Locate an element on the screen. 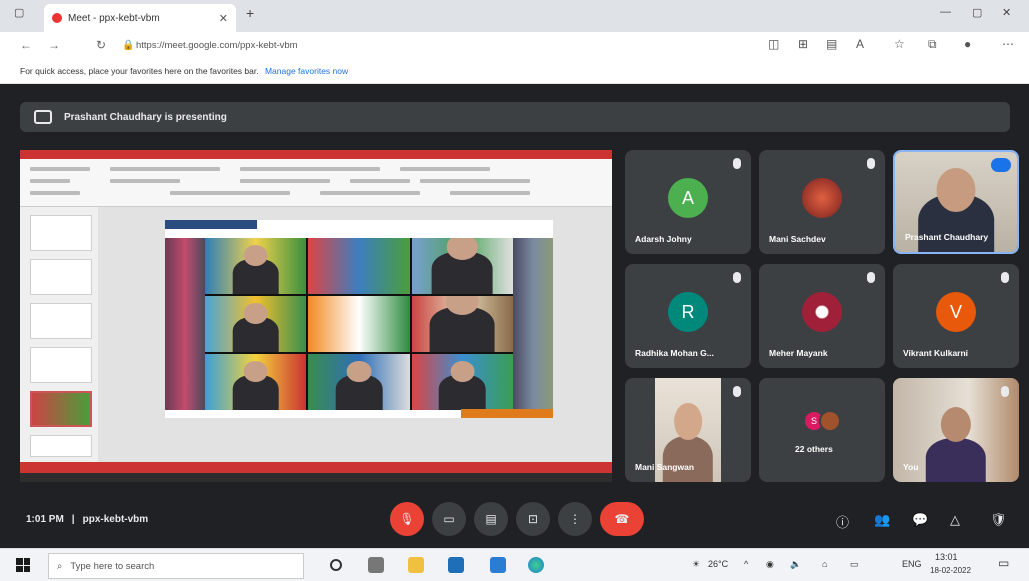  meeting-time: 1:01 PM is located at coordinates (45, 519).